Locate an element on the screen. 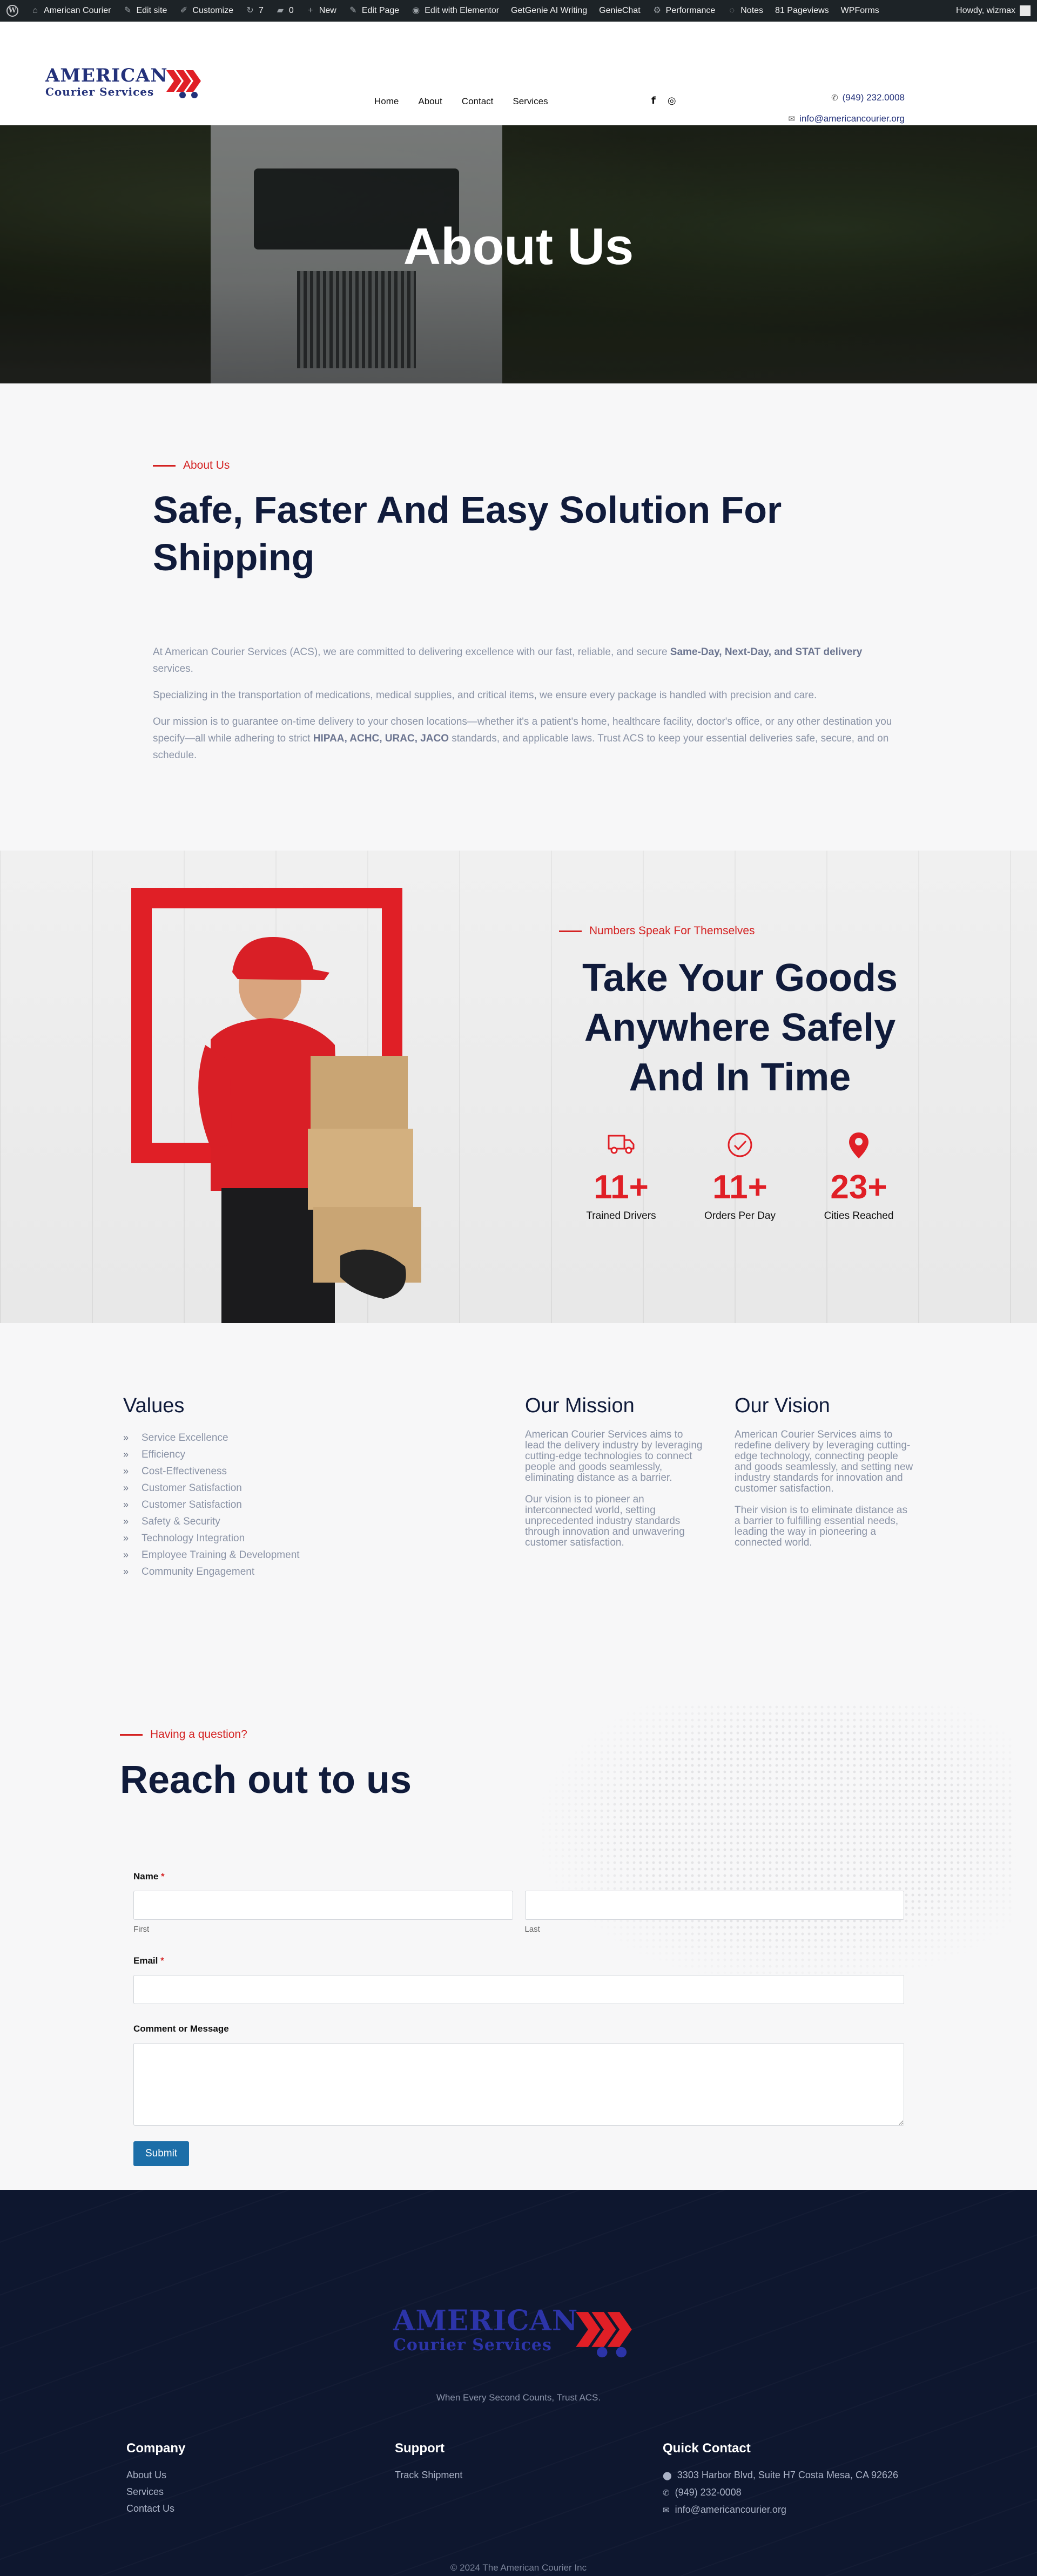 The image size is (1037, 2576). admin-edit-site: ✎ Edit site is located at coordinates (145, 11).